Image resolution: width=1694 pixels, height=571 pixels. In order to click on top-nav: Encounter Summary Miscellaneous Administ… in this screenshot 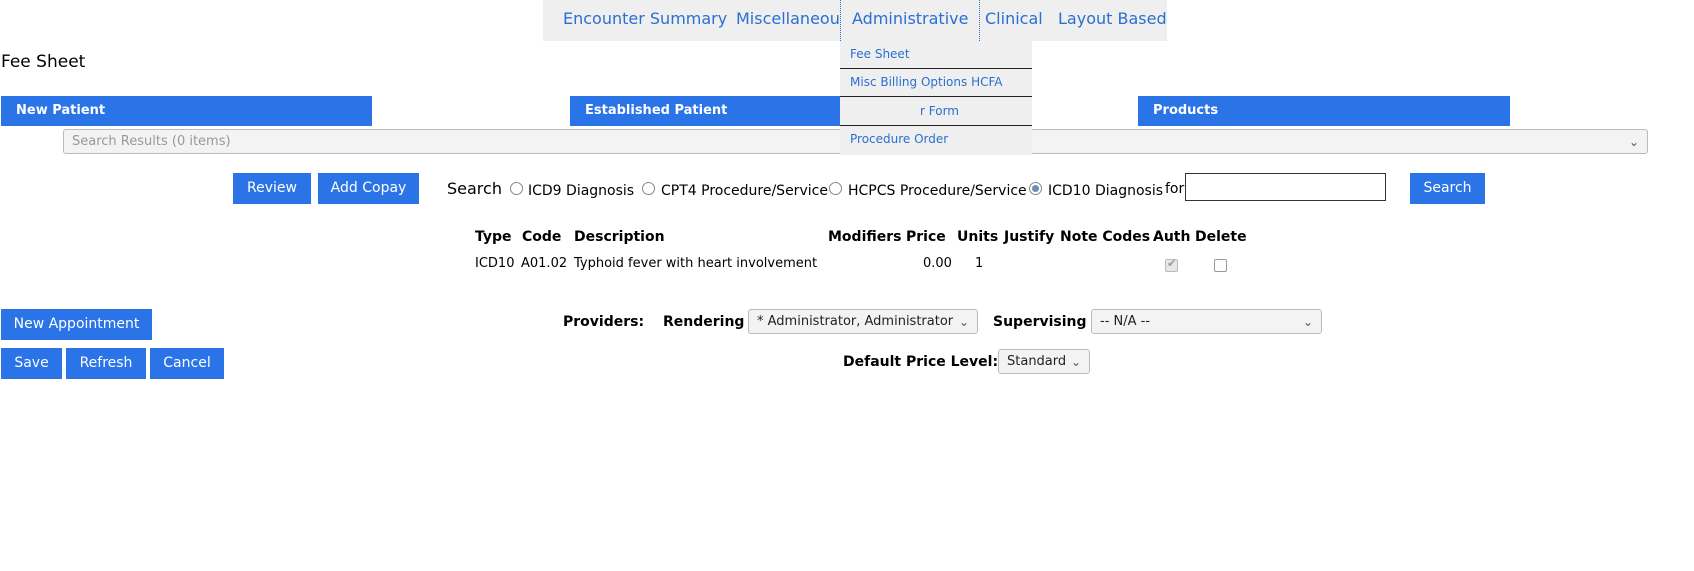, I will do `click(855, 20)`.